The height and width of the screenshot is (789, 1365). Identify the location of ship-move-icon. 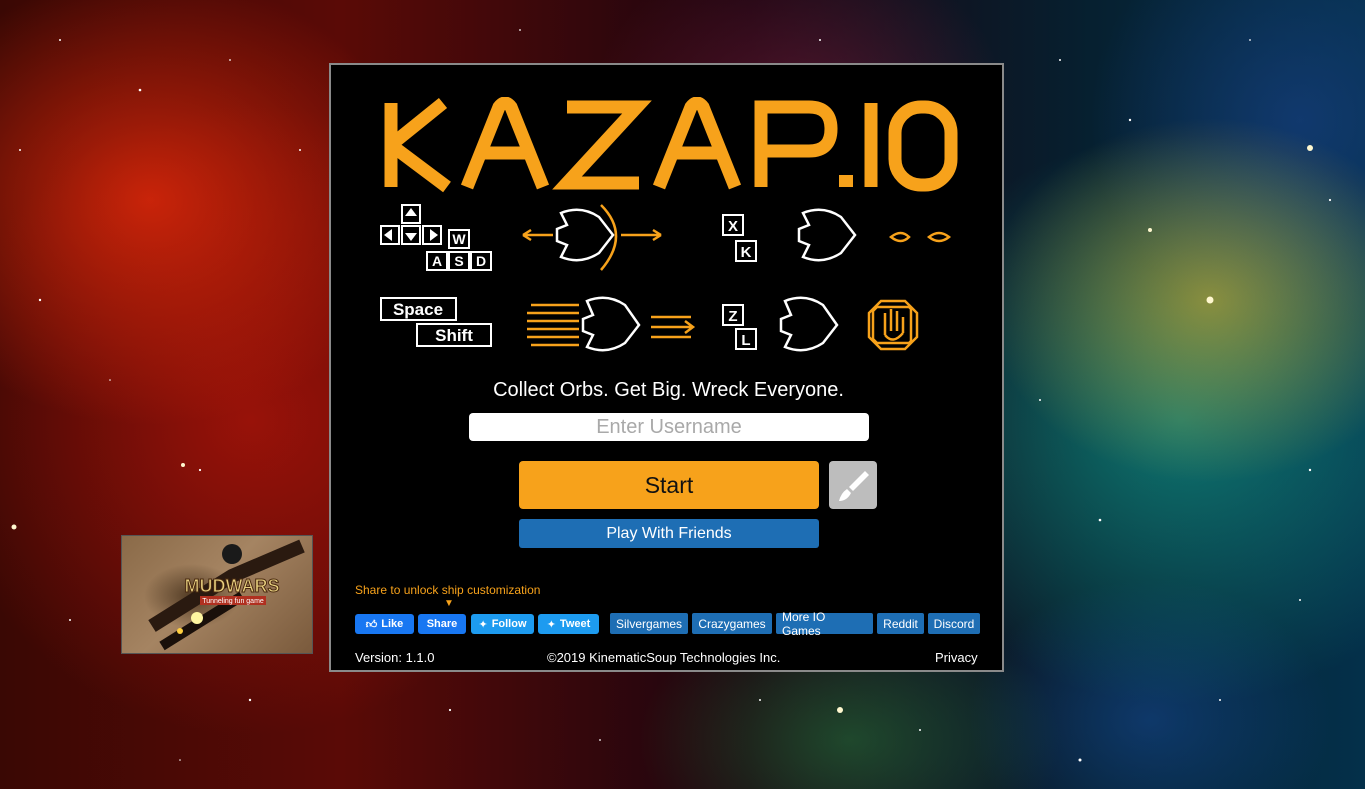
(585, 235).